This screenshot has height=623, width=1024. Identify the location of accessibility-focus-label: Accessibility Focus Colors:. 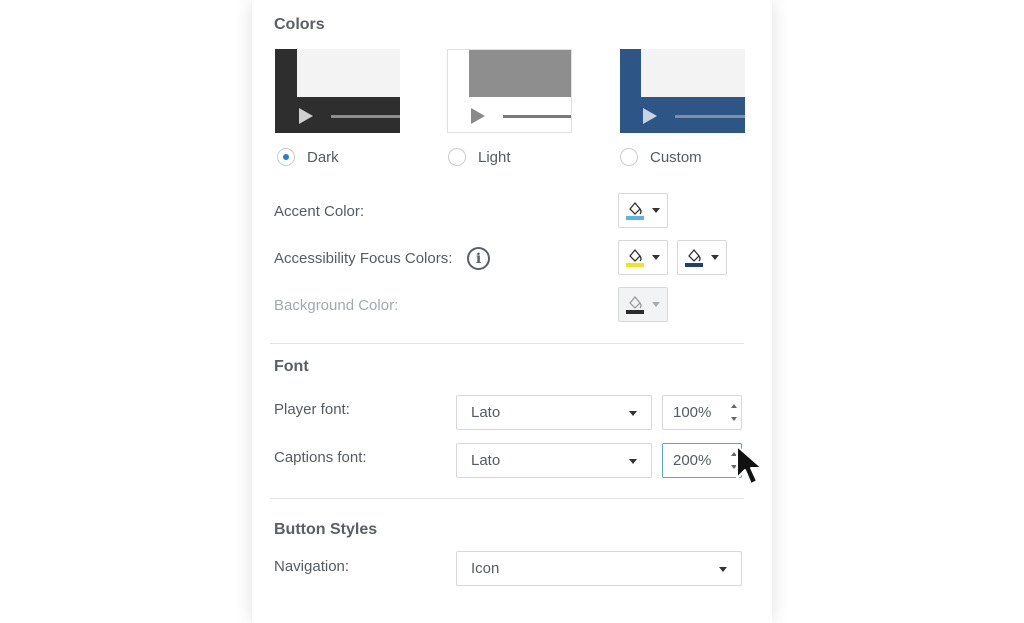
(363, 258).